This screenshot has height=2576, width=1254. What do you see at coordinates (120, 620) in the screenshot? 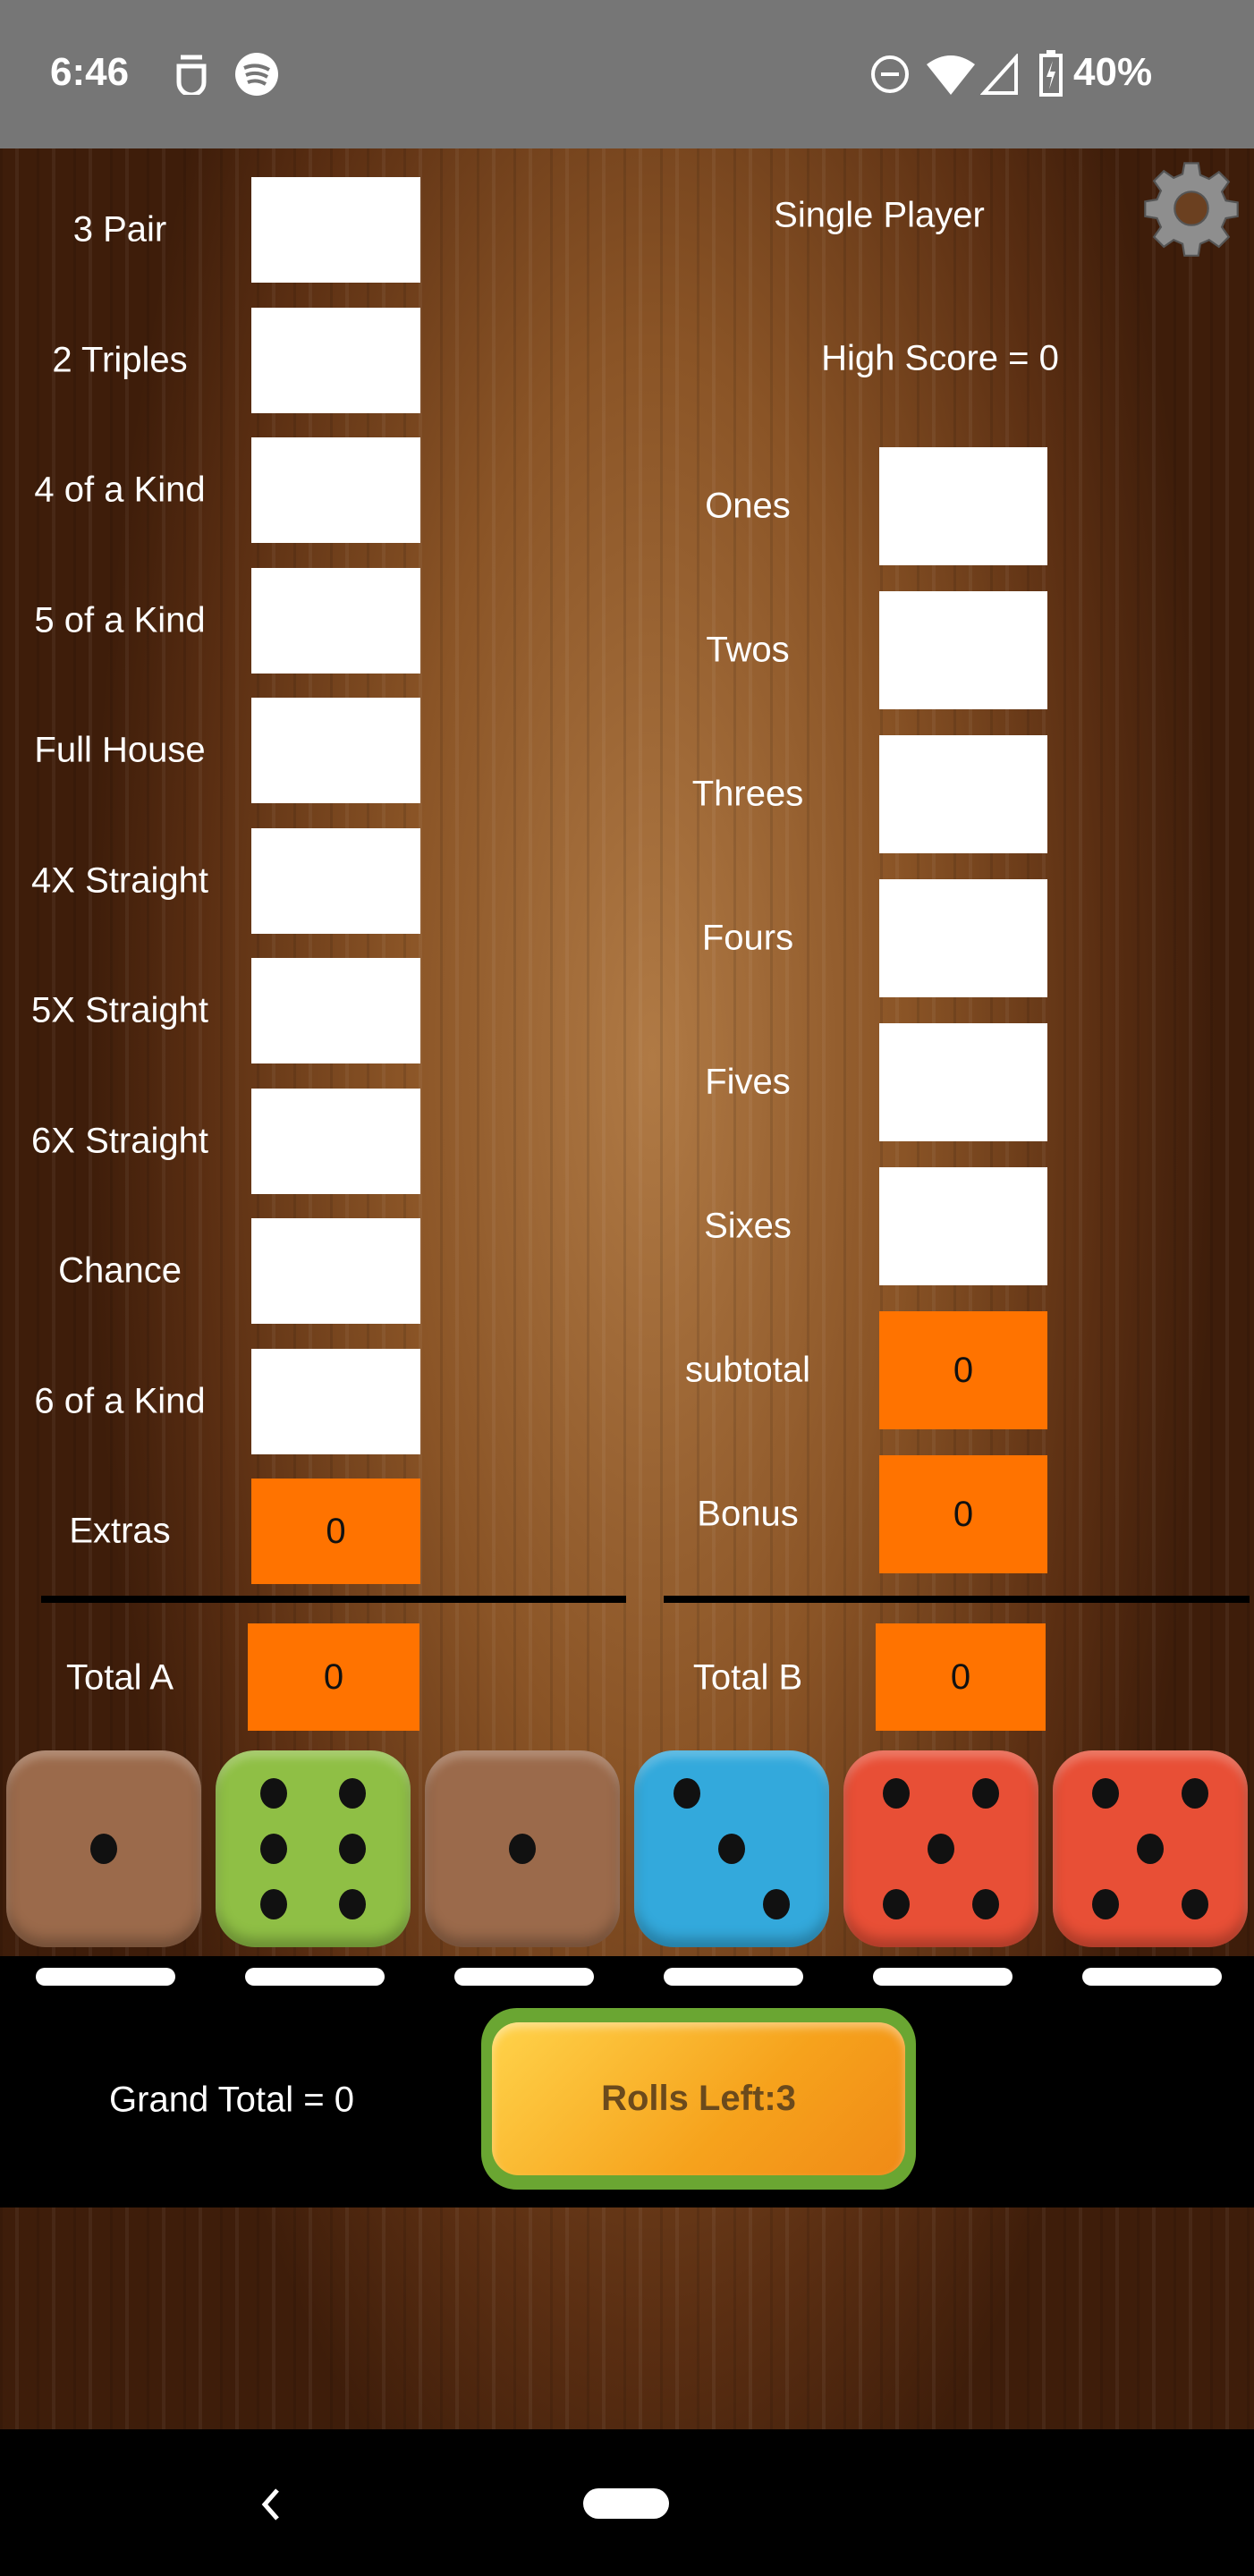
I see `category-label: 5 of a Kind` at bounding box center [120, 620].